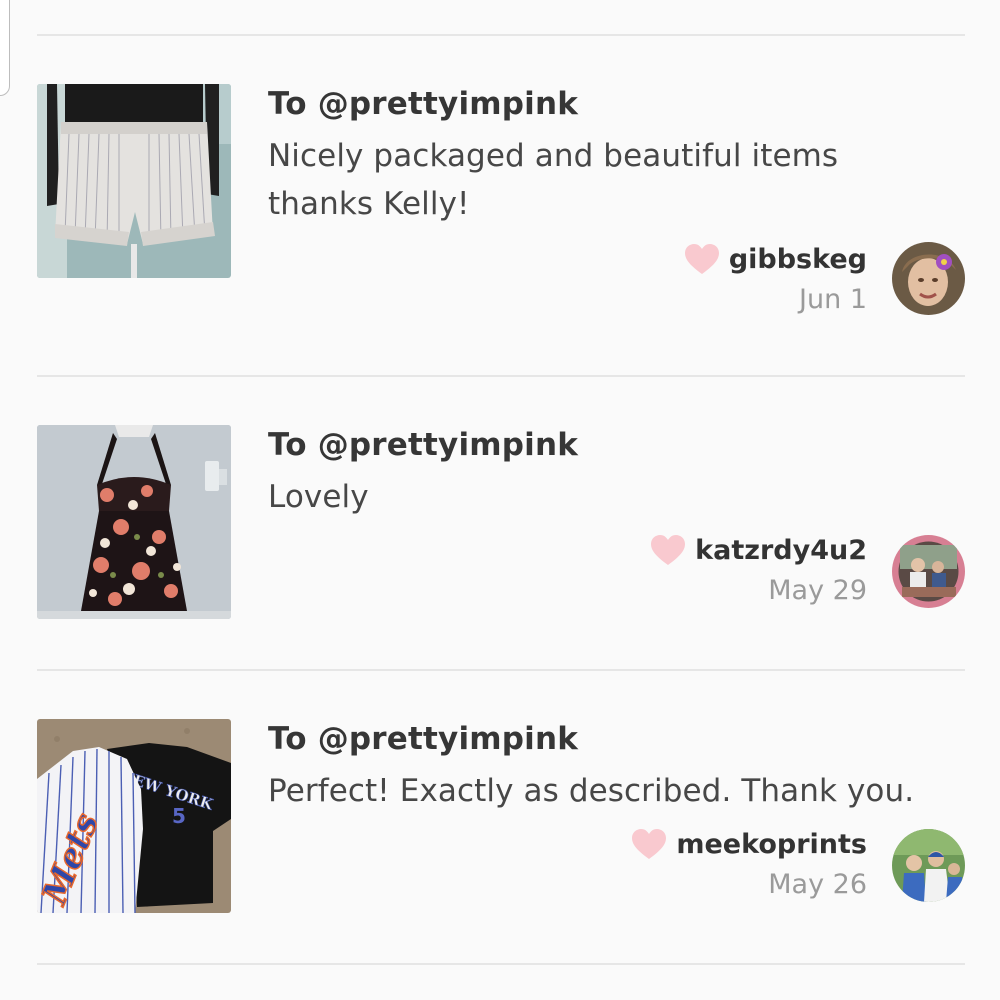 This screenshot has width=1000, height=1000. I want to click on review-date: May 26, so click(817, 884).